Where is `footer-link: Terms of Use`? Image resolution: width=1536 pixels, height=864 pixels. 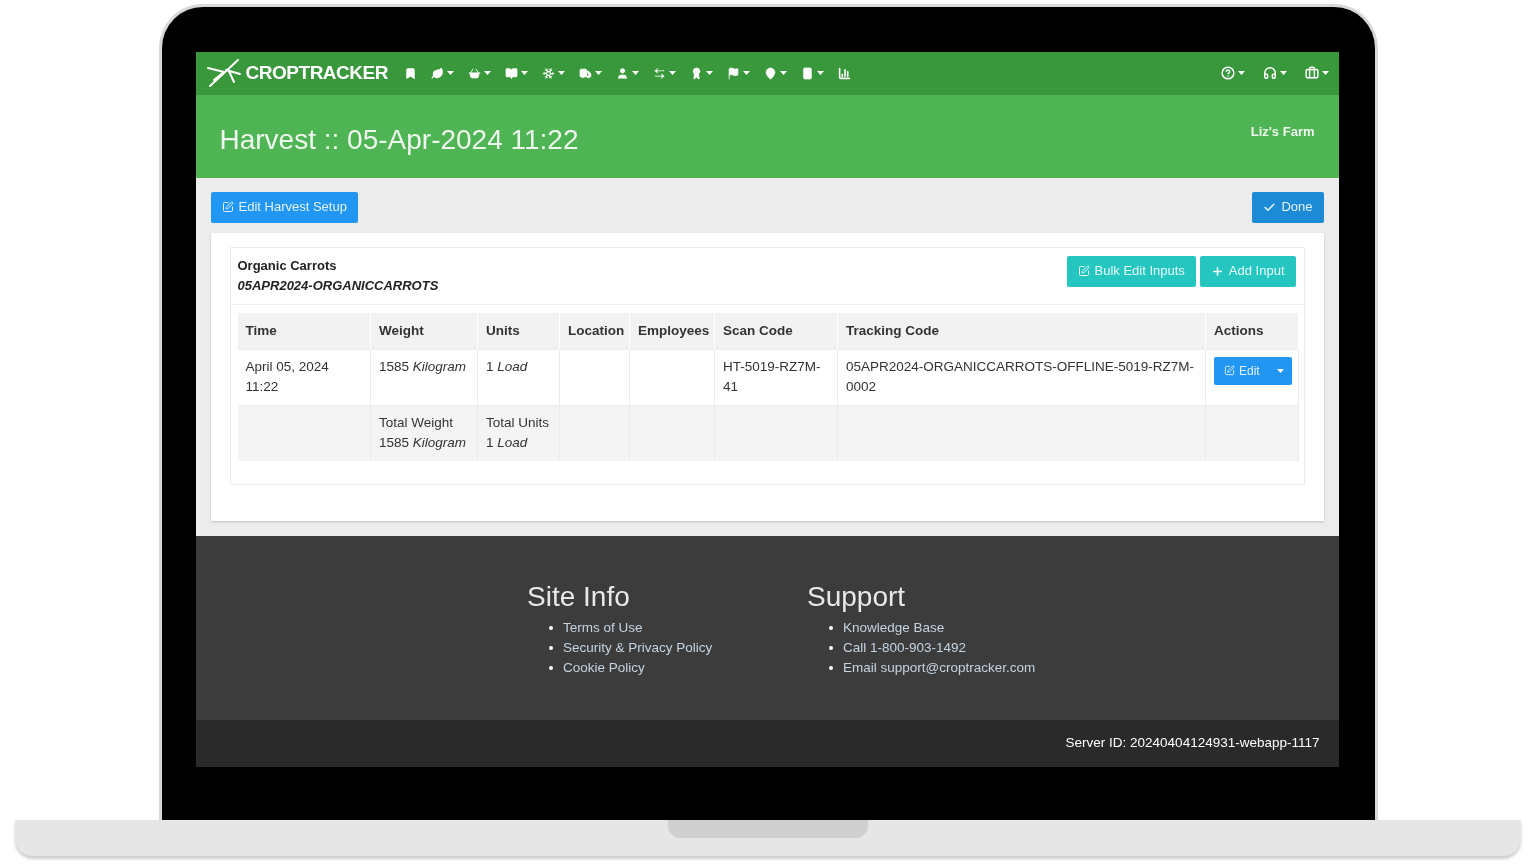 footer-link: Terms of Use is located at coordinates (603, 627).